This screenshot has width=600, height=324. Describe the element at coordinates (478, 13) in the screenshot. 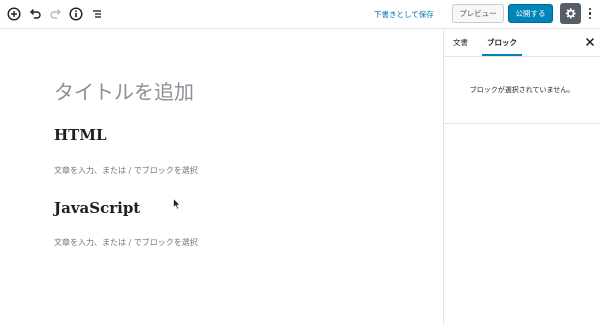

I see `preview-button: プレビュー` at that location.